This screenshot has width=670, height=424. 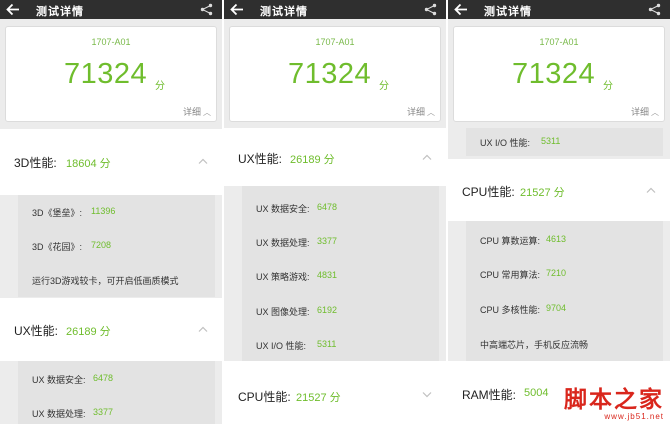 I want to click on subscore-value: 7208, so click(x=101, y=245).